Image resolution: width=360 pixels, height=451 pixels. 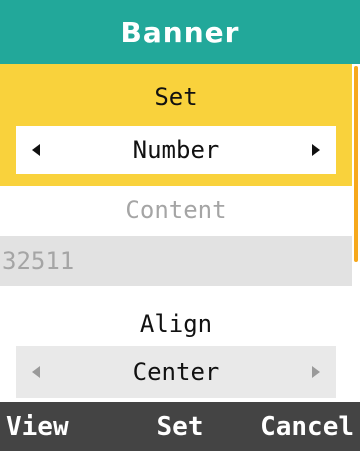 I want to click on align-selector: Center, so click(x=176, y=372).